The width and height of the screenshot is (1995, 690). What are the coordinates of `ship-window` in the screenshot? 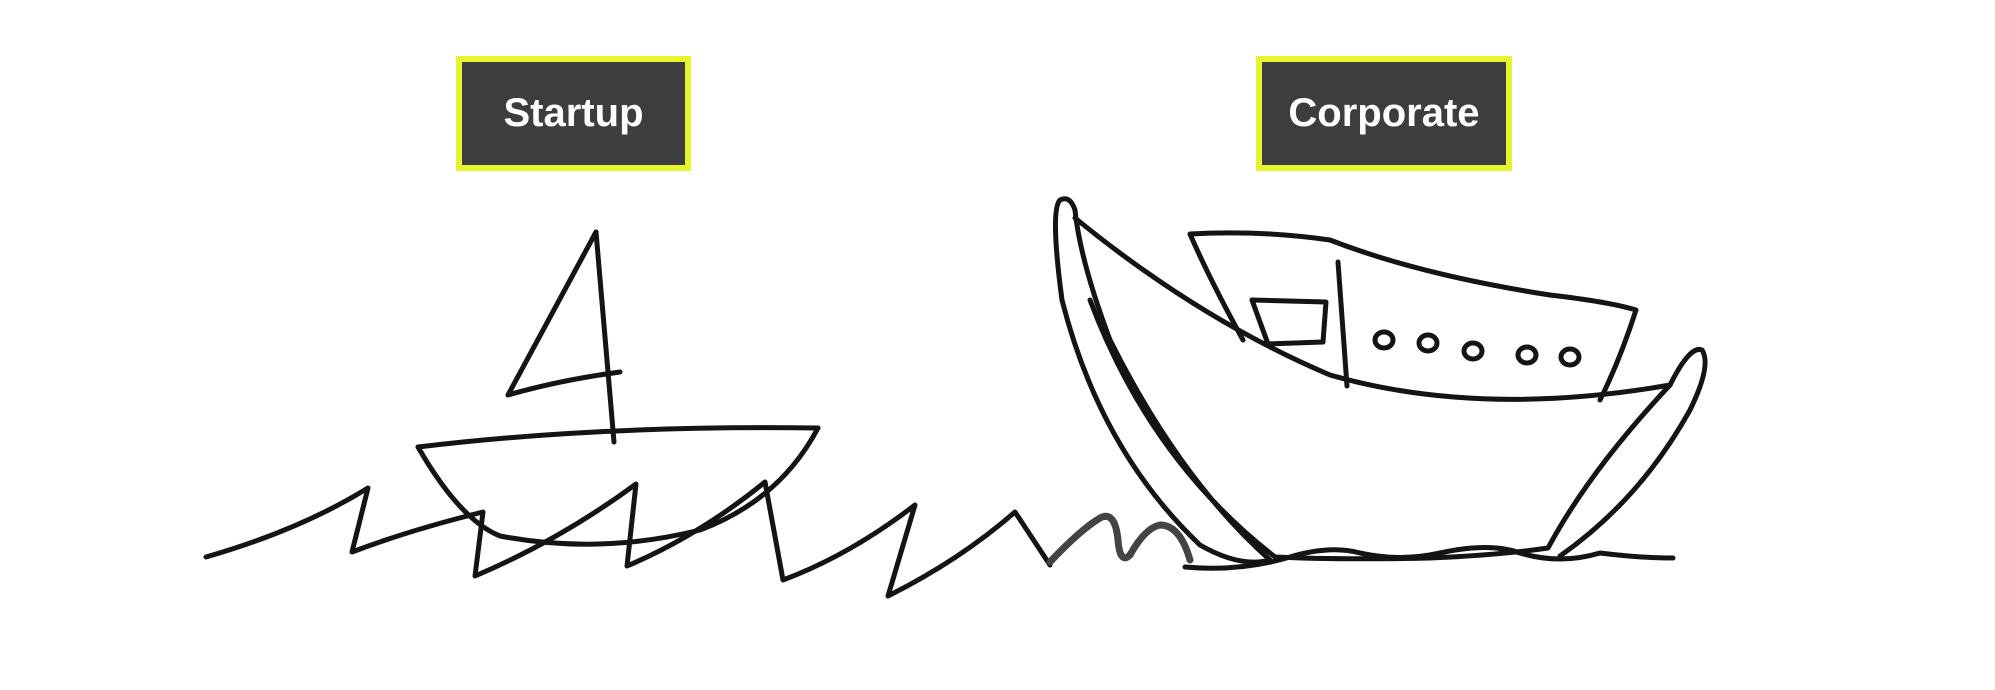 It's located at (1289, 322).